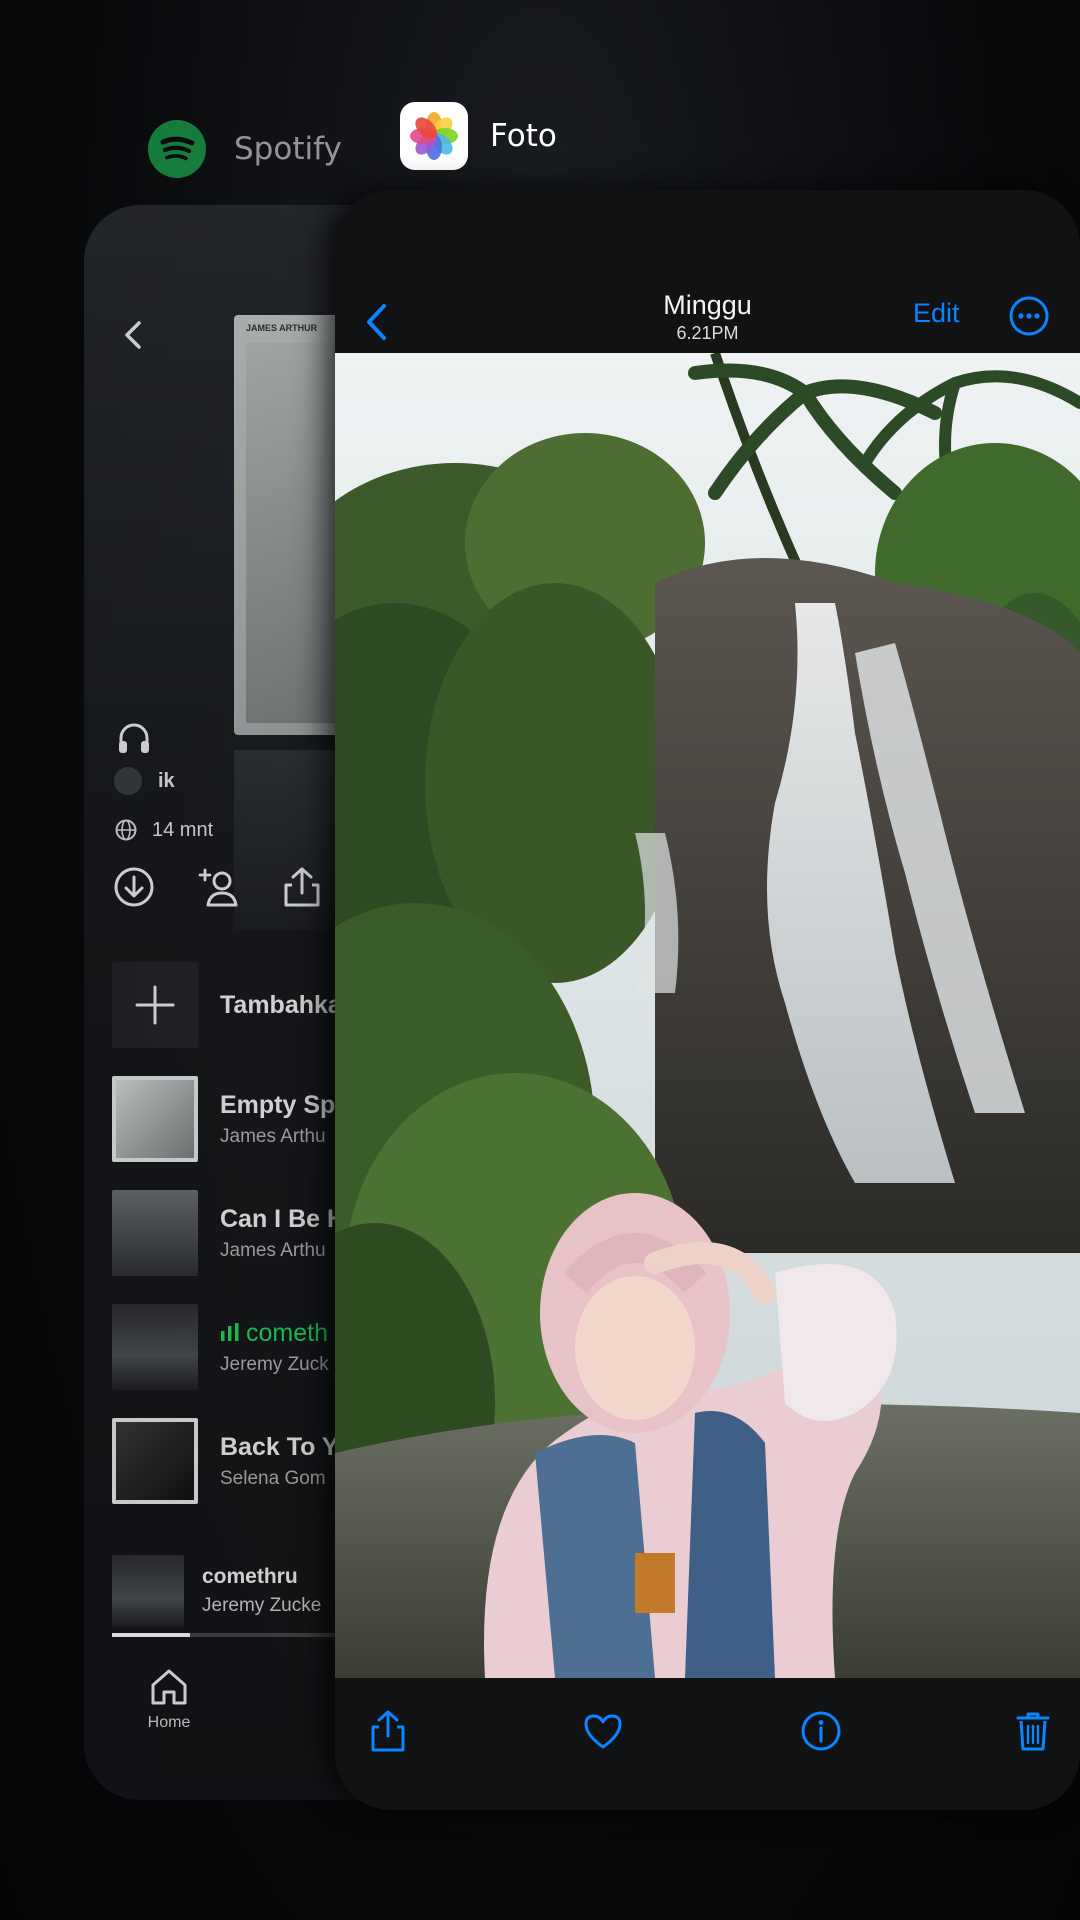 This screenshot has width=1080, height=1920. Describe the element at coordinates (603, 1731) in the screenshot. I see `favorite-heart-icon` at that location.